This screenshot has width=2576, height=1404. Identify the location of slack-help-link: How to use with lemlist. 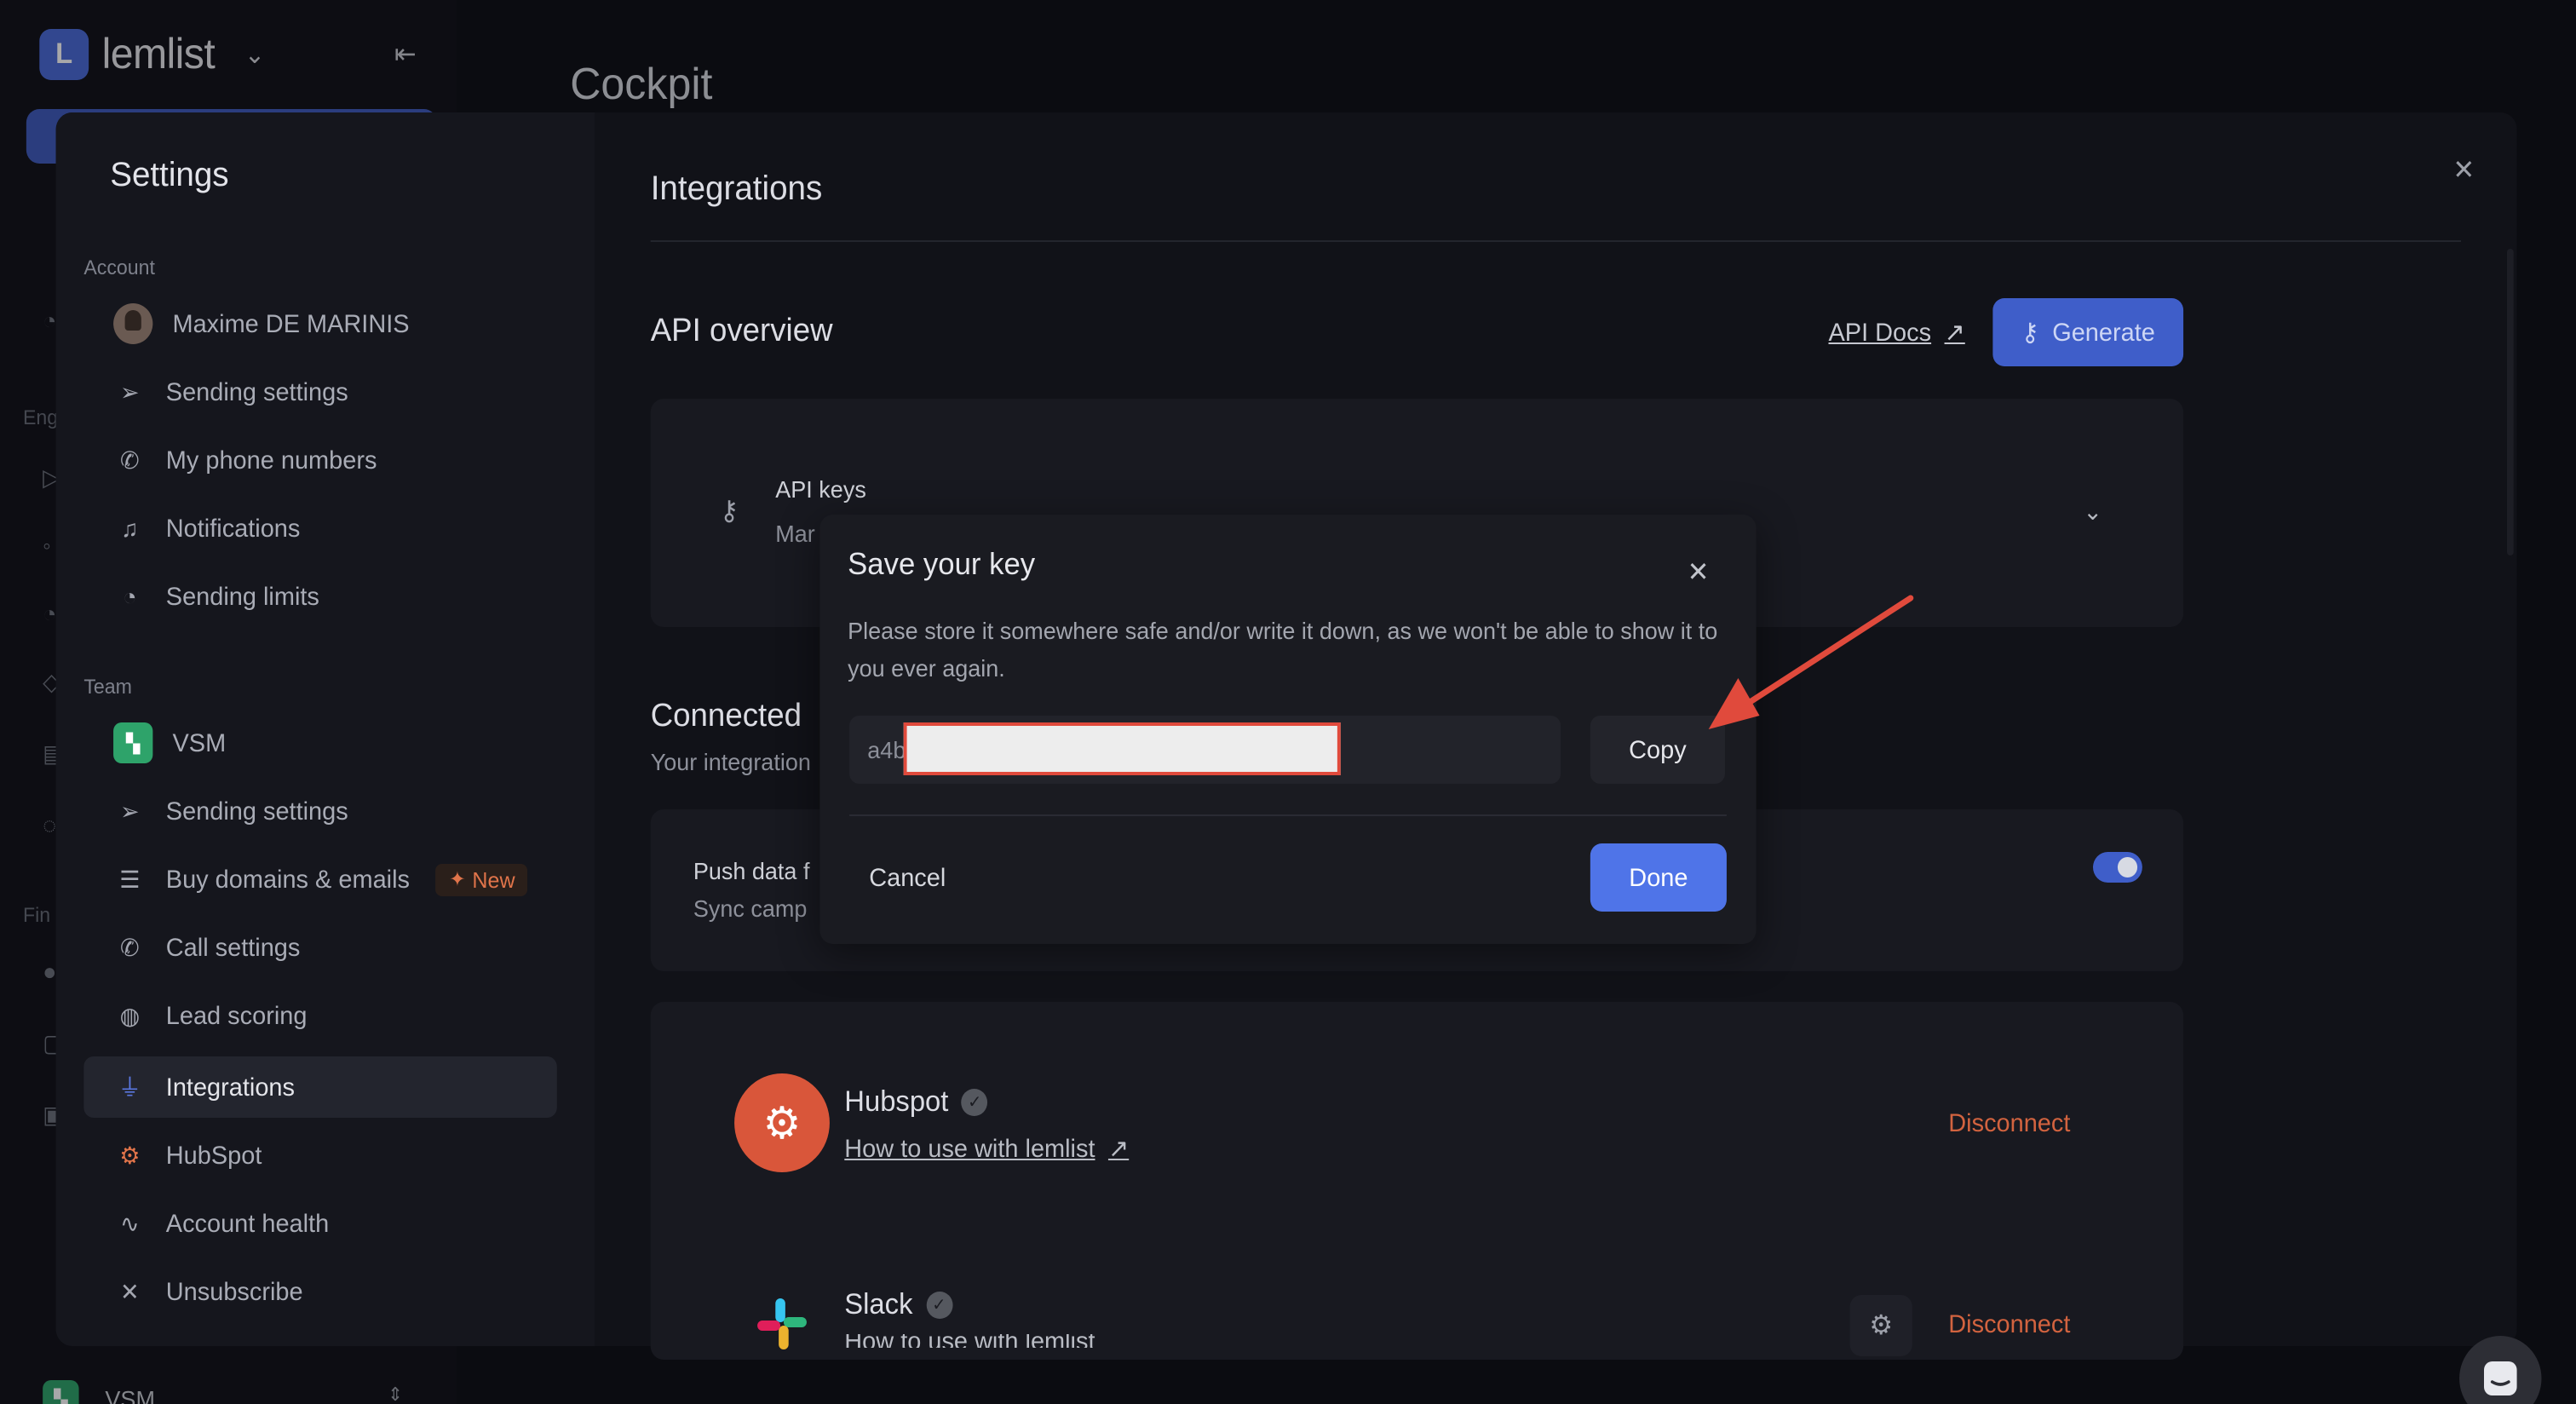
(970, 1341).